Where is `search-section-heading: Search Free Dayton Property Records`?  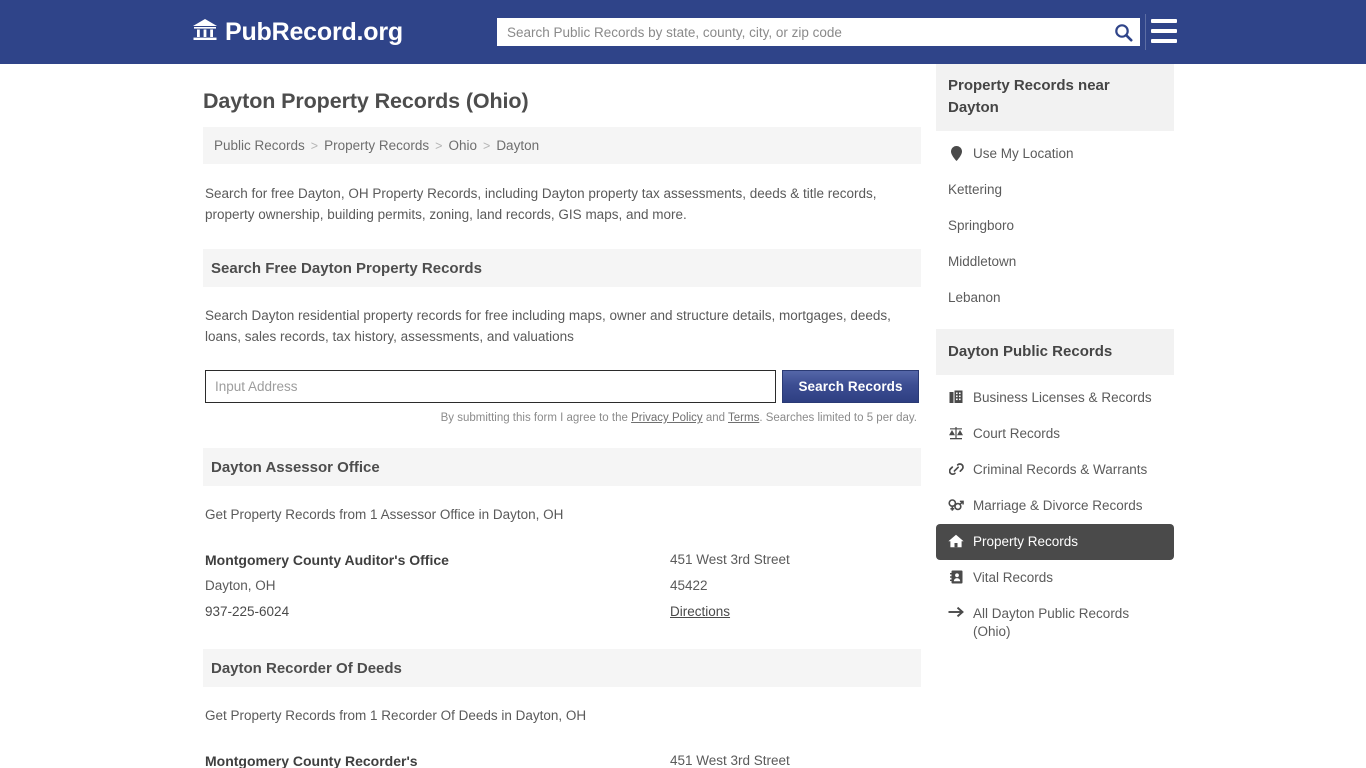 search-section-heading: Search Free Dayton Property Records is located at coordinates (562, 268).